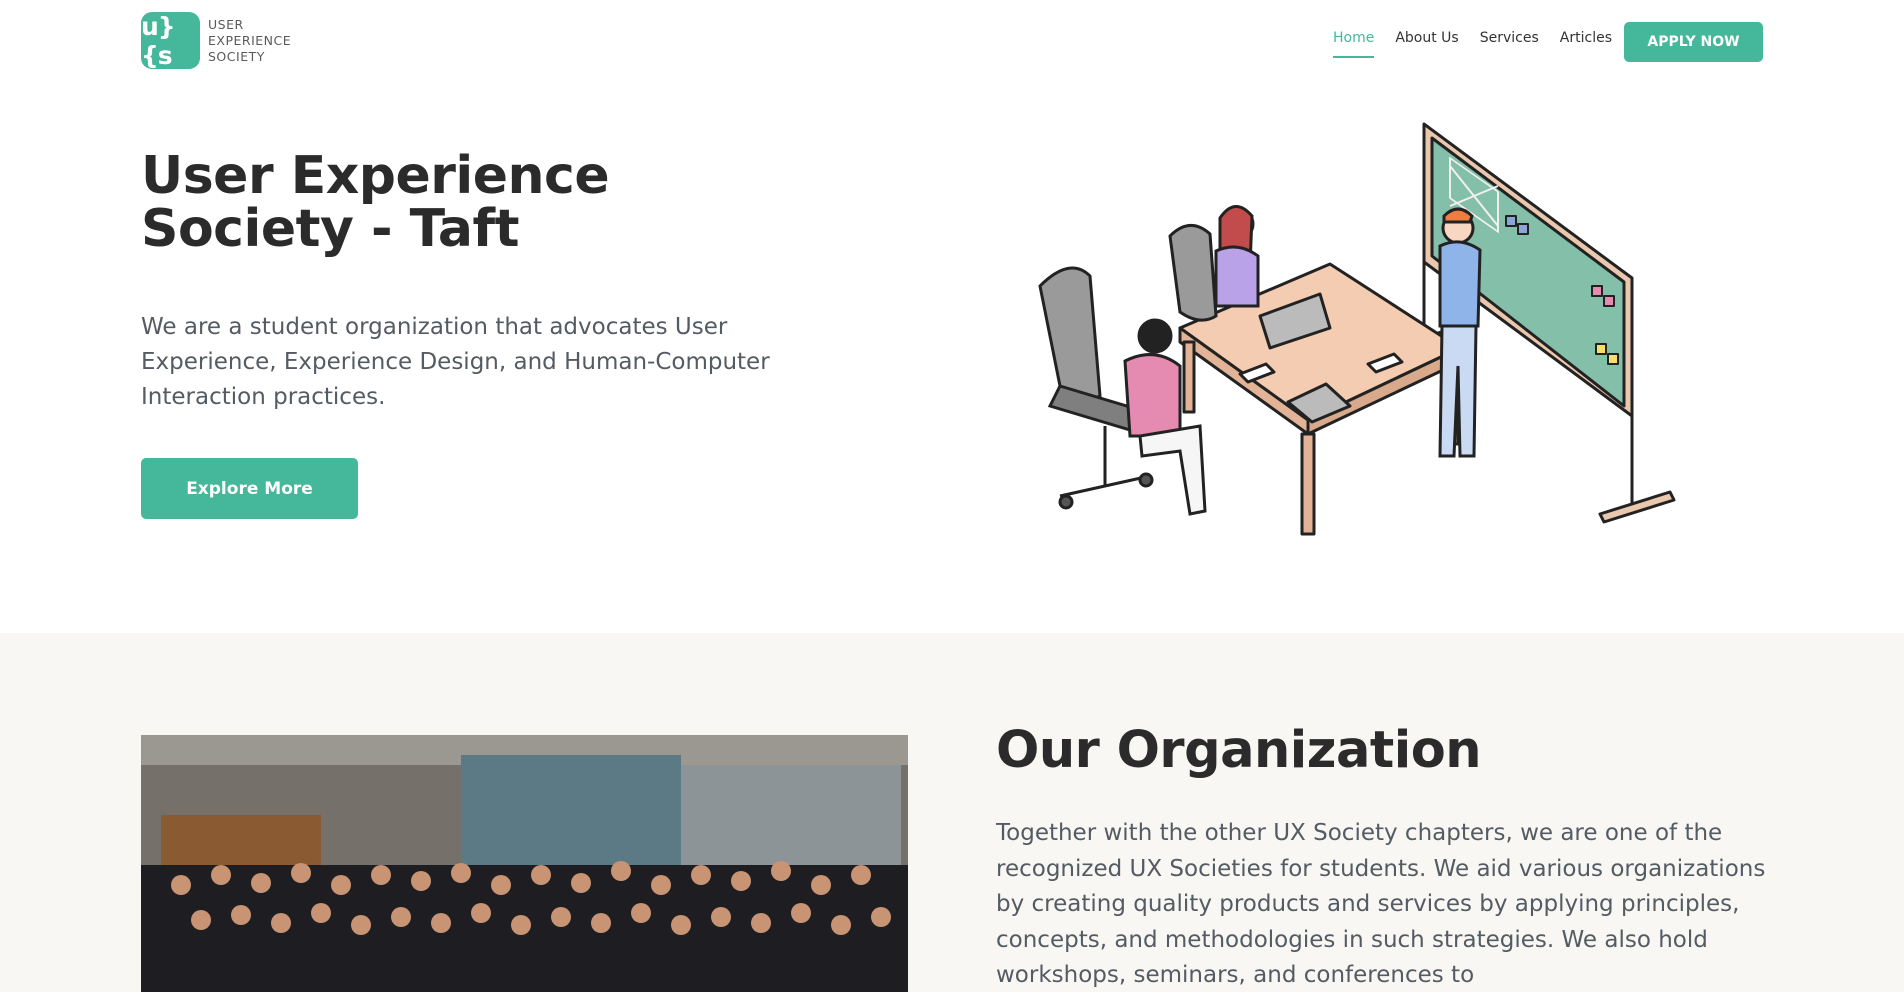 The width and height of the screenshot is (1904, 992). What do you see at coordinates (1354, 44) in the screenshot?
I see `nav-item-home: Home` at bounding box center [1354, 44].